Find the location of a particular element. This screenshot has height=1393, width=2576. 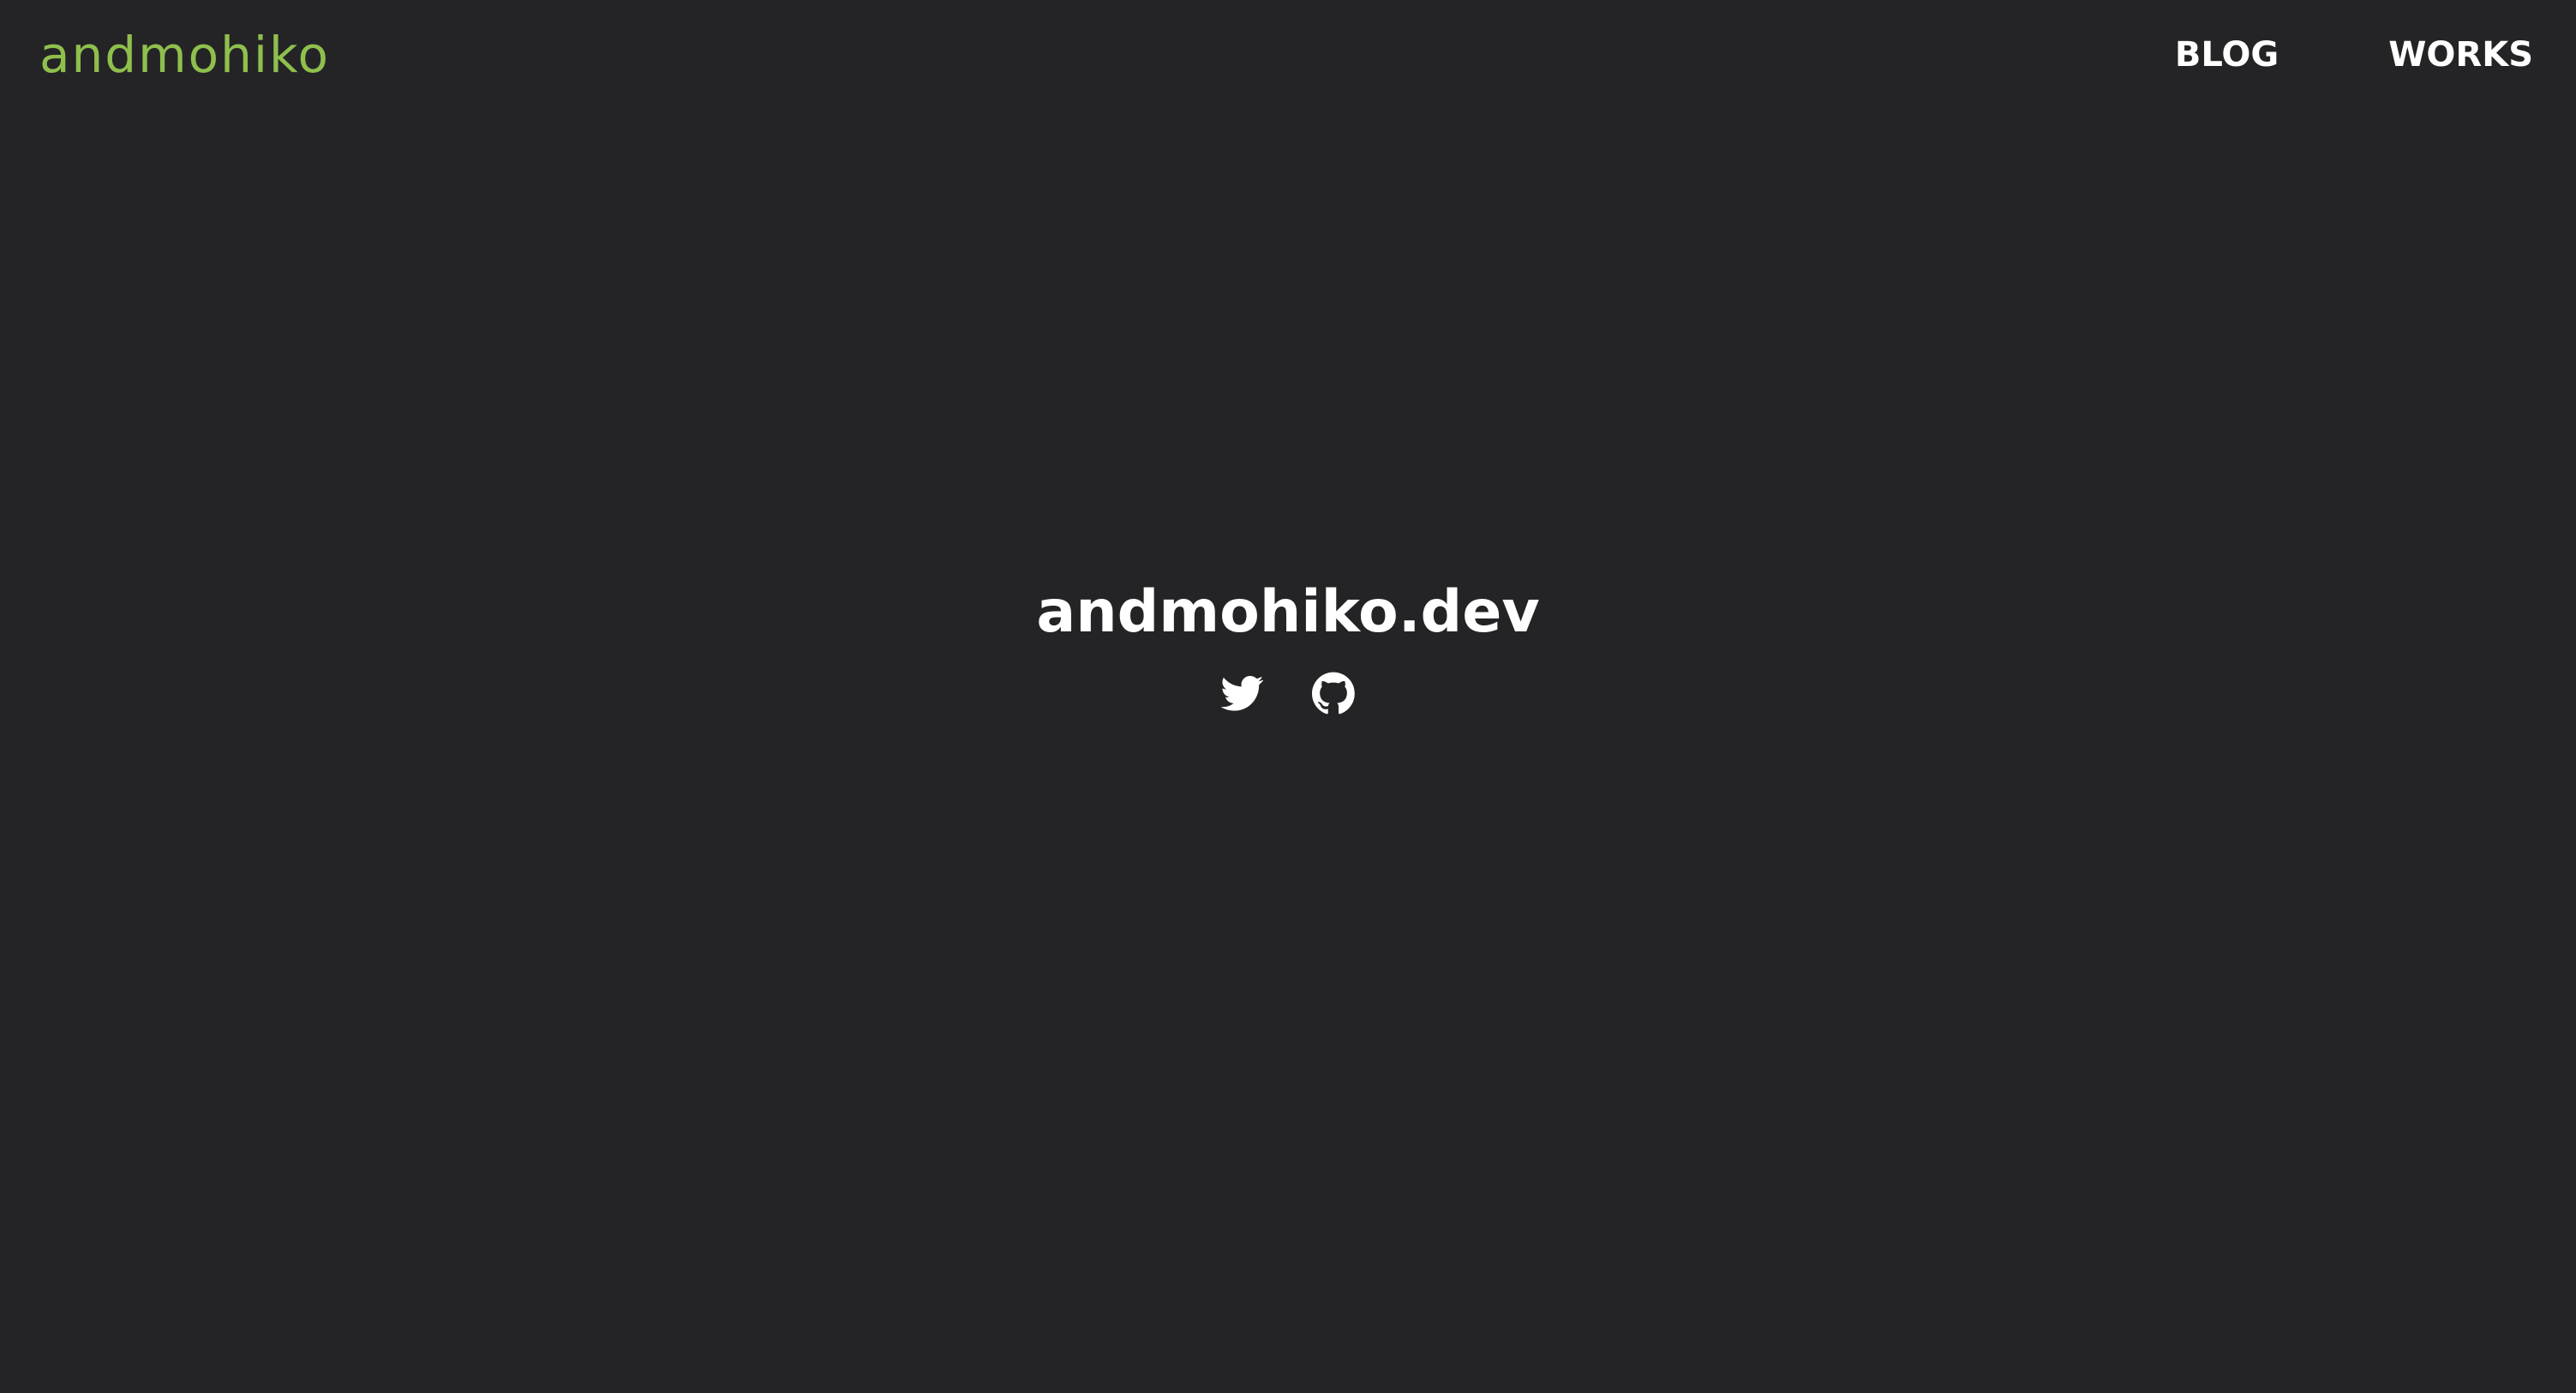

github-icon is located at coordinates (1333, 693).